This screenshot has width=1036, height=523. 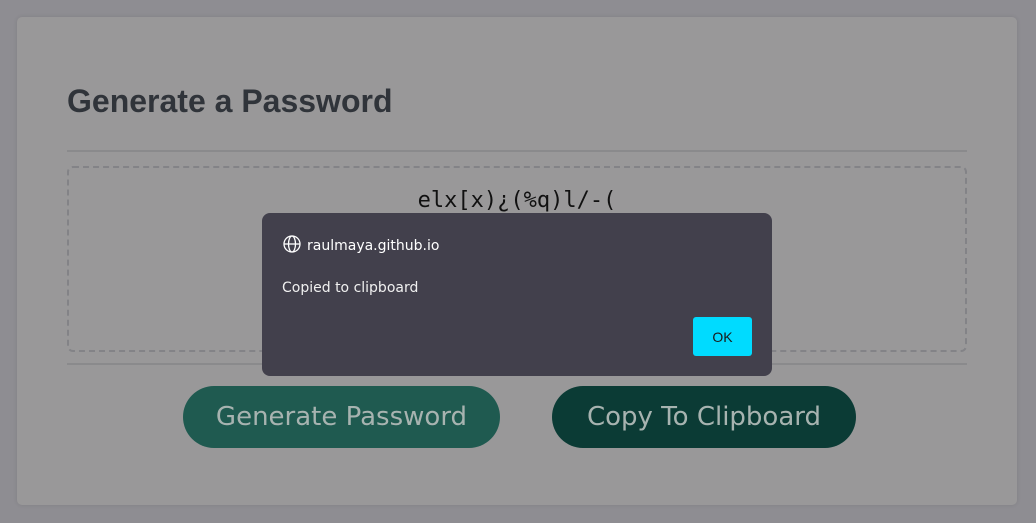 What do you see at coordinates (722, 336) in the screenshot?
I see `ok-button: OK` at bounding box center [722, 336].